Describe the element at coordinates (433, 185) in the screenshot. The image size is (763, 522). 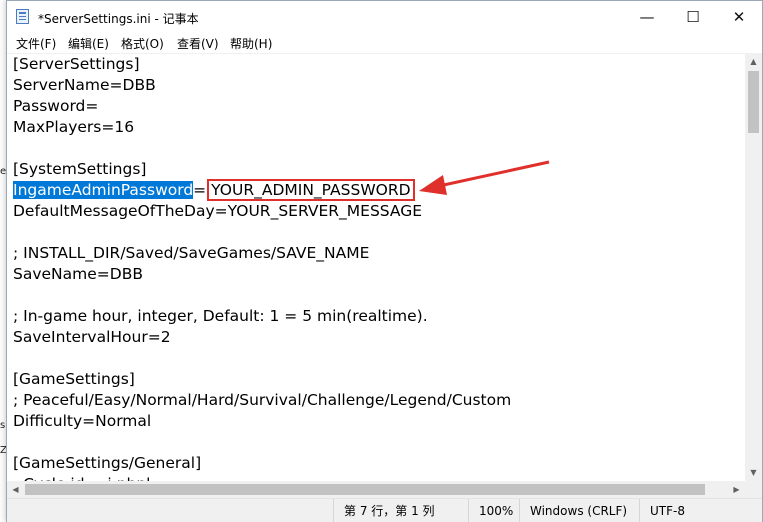
I see `arrow-head-icon` at that location.